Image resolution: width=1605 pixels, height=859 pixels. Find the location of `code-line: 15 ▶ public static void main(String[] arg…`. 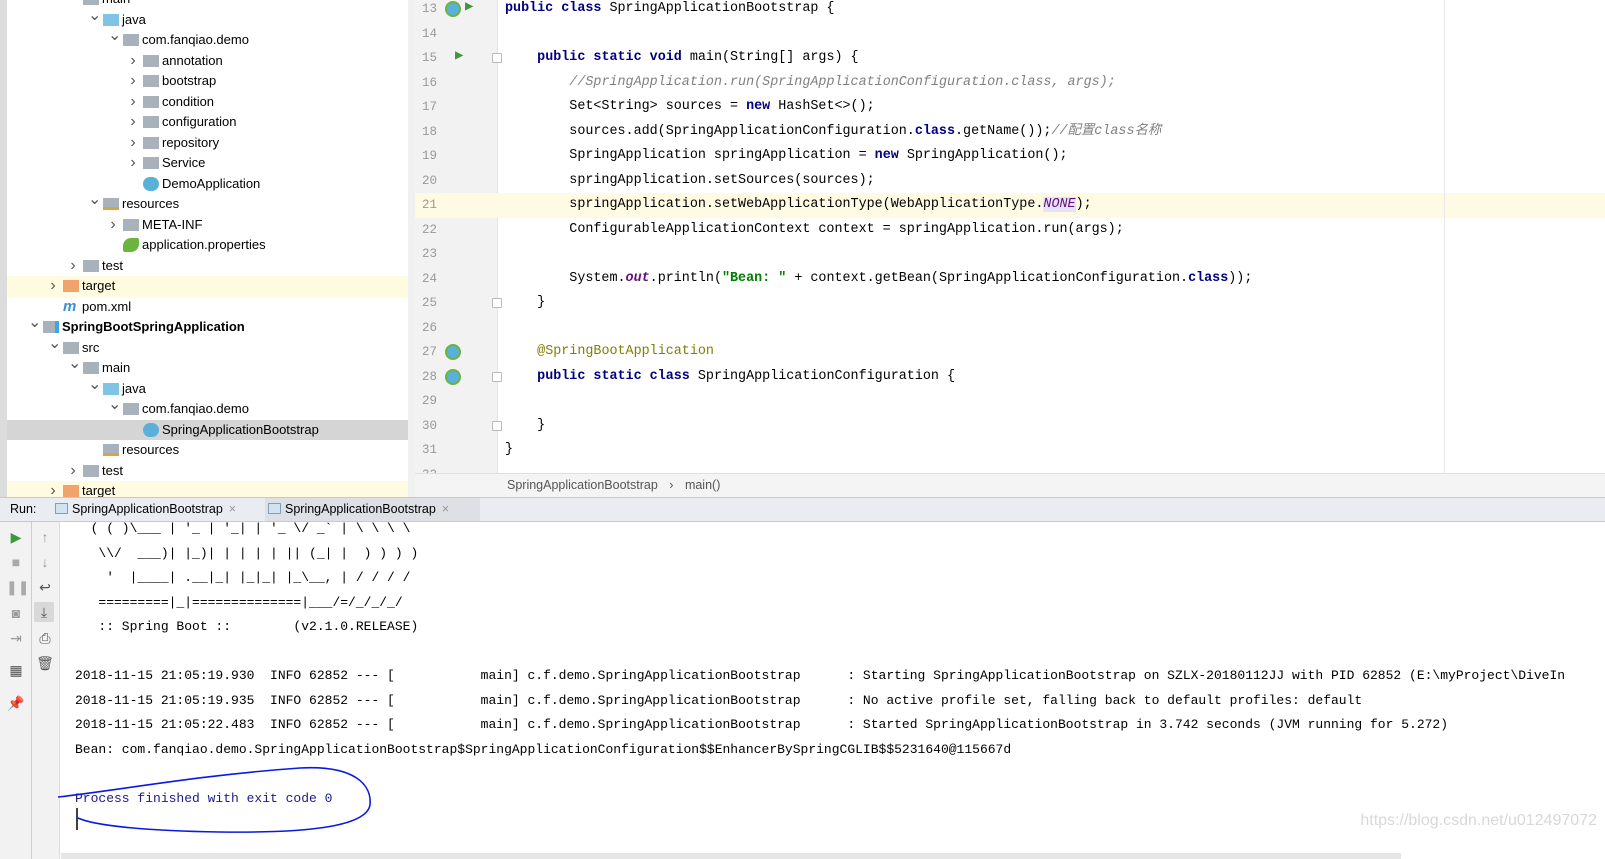

code-line: 15 ▶ public static void main(String[] arg… is located at coordinates (1010, 58).